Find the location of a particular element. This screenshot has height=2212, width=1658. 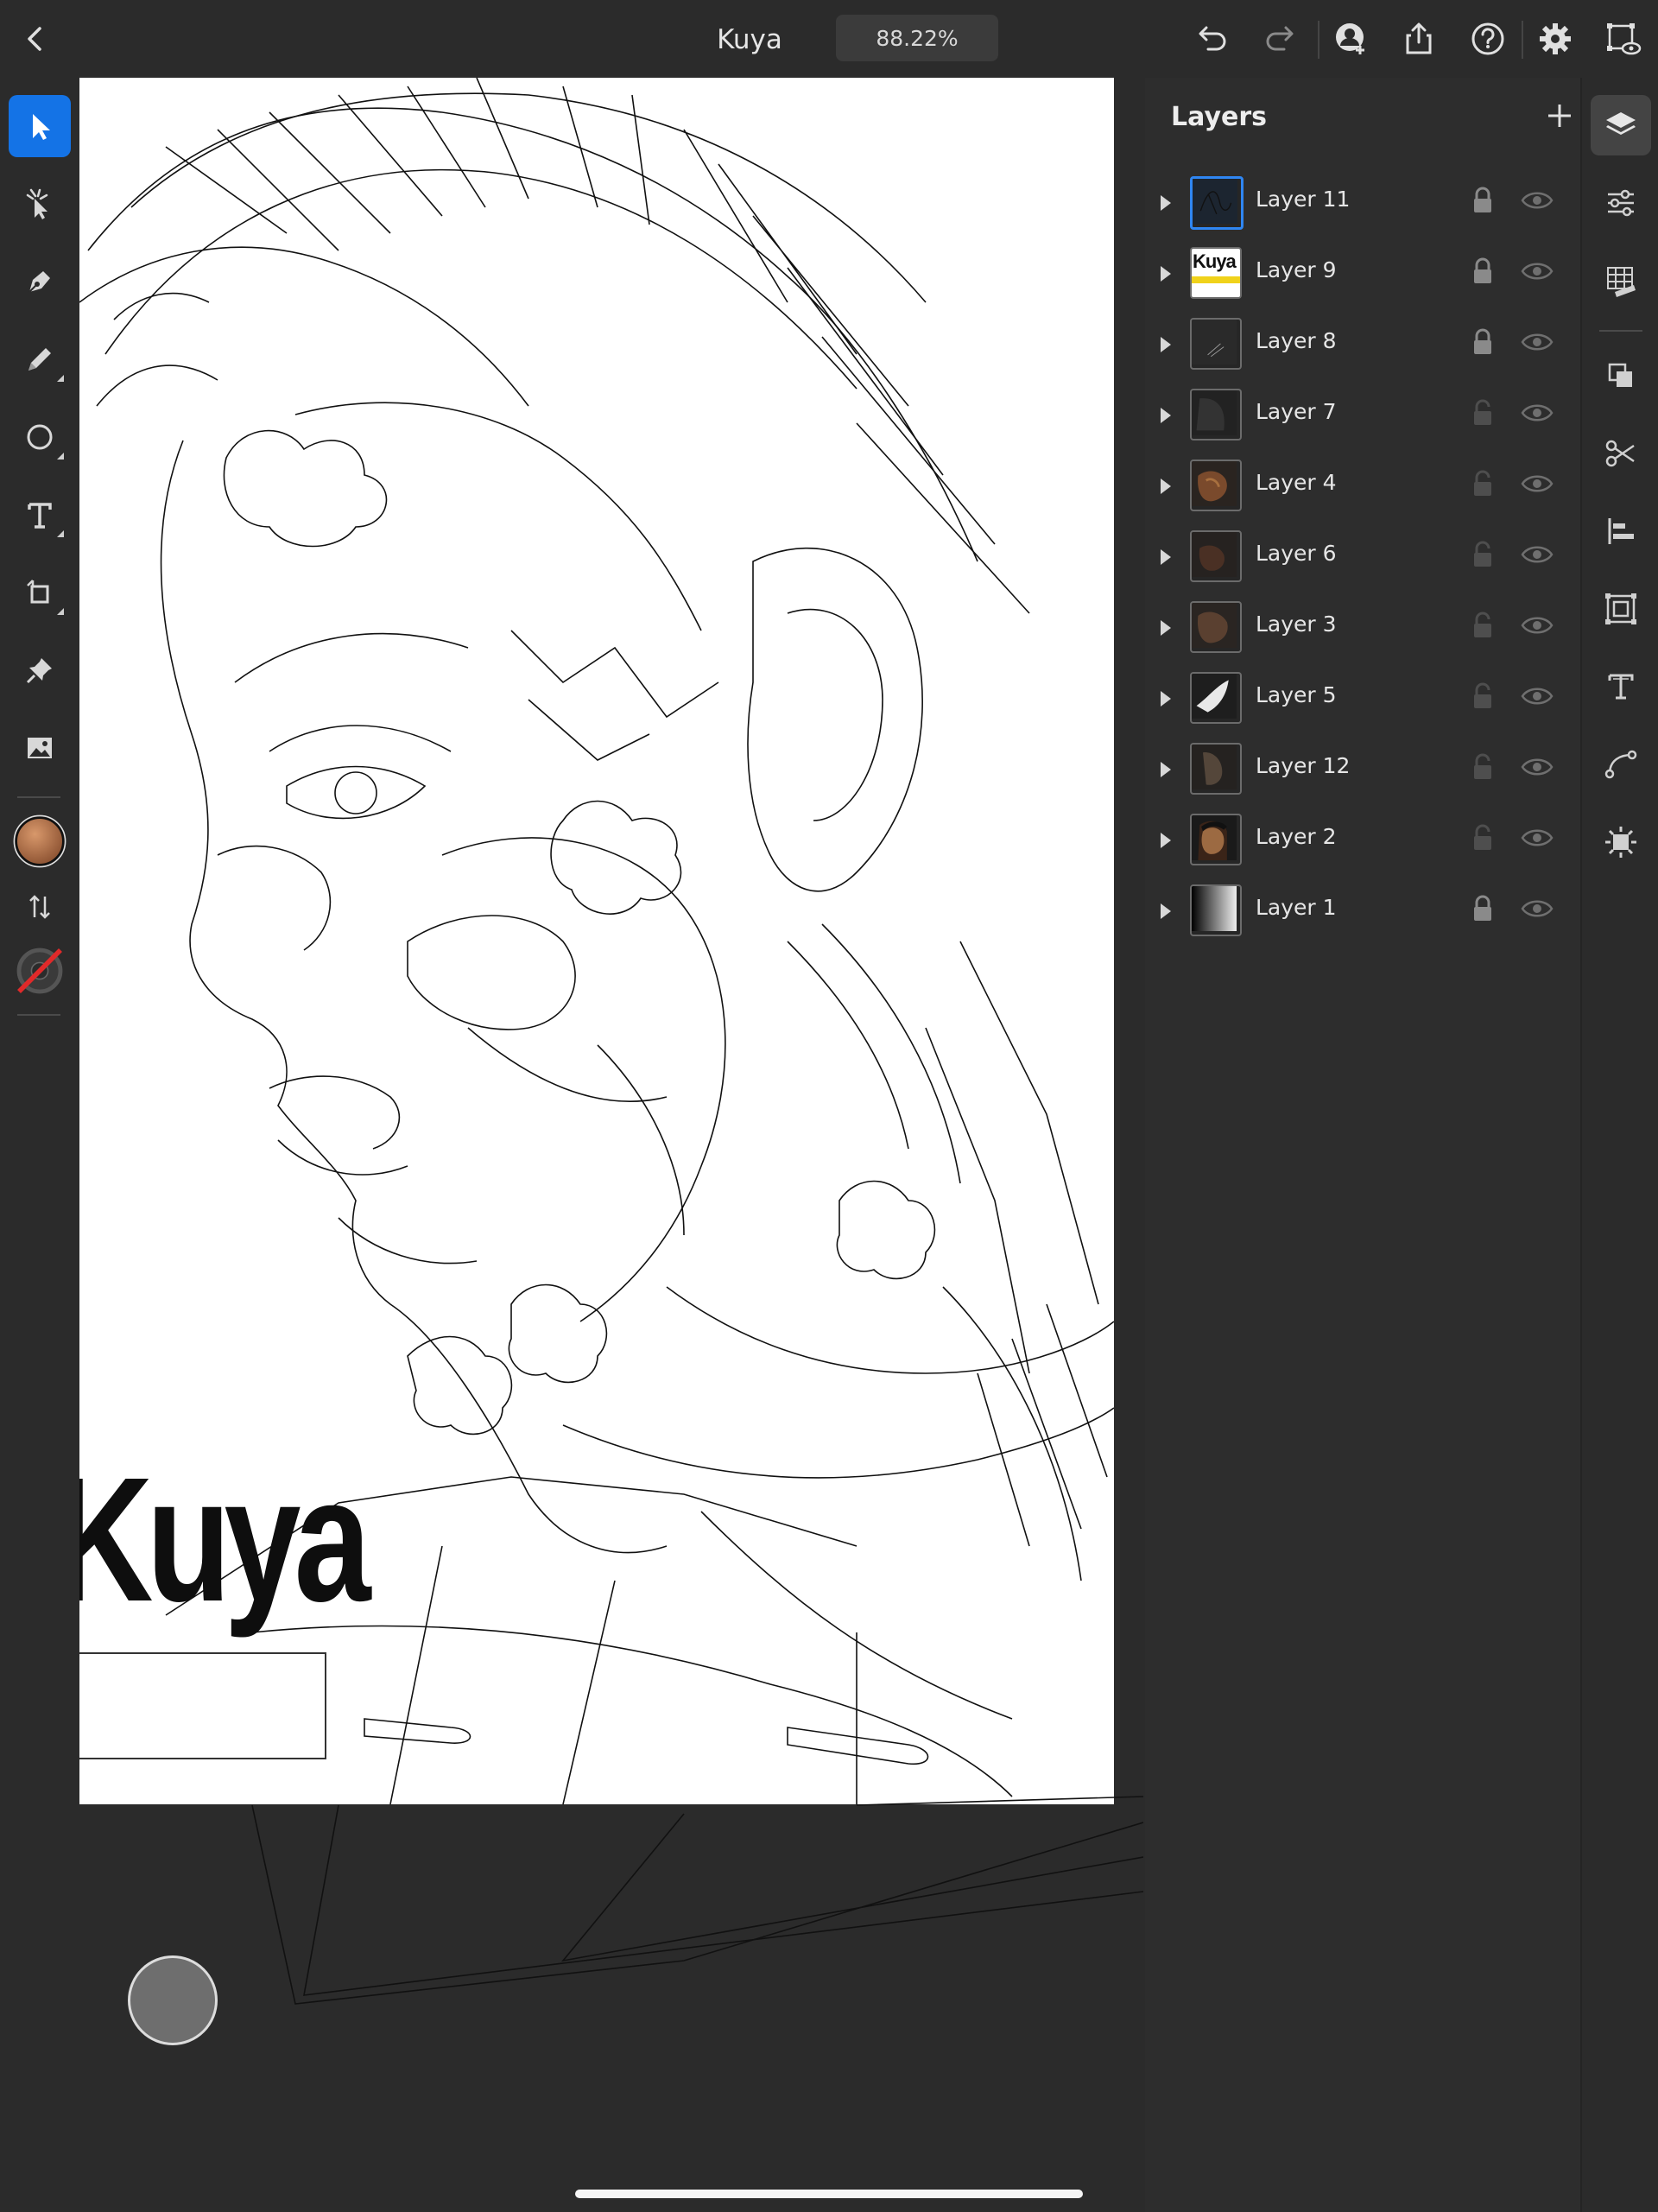

tools-divider is located at coordinates (38, 1015).